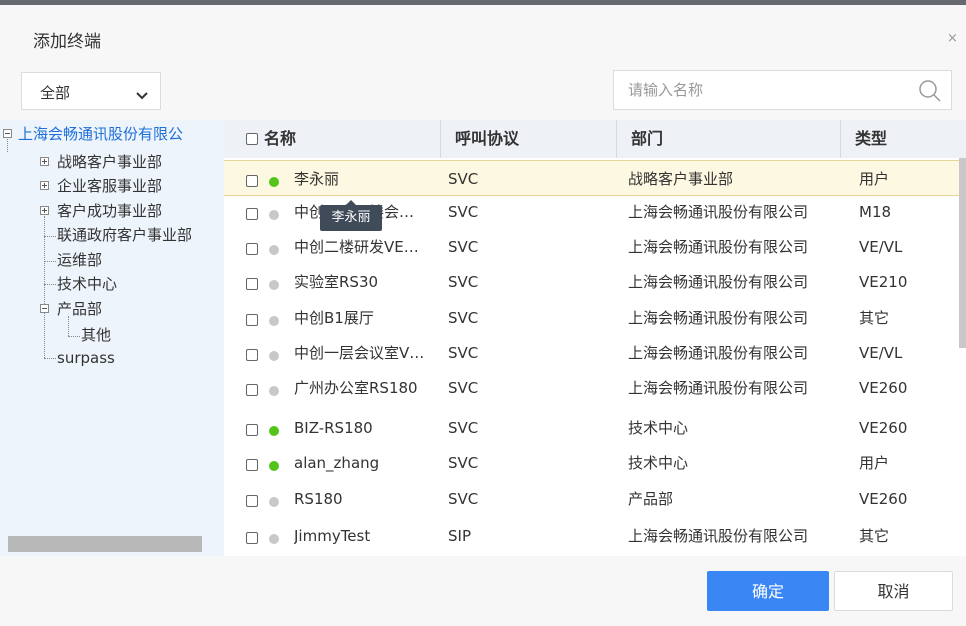 This screenshot has width=966, height=626. I want to click on table-row: JimmyTest SIP 上海会畅通讯股份有限公司 其它, so click(595, 536).